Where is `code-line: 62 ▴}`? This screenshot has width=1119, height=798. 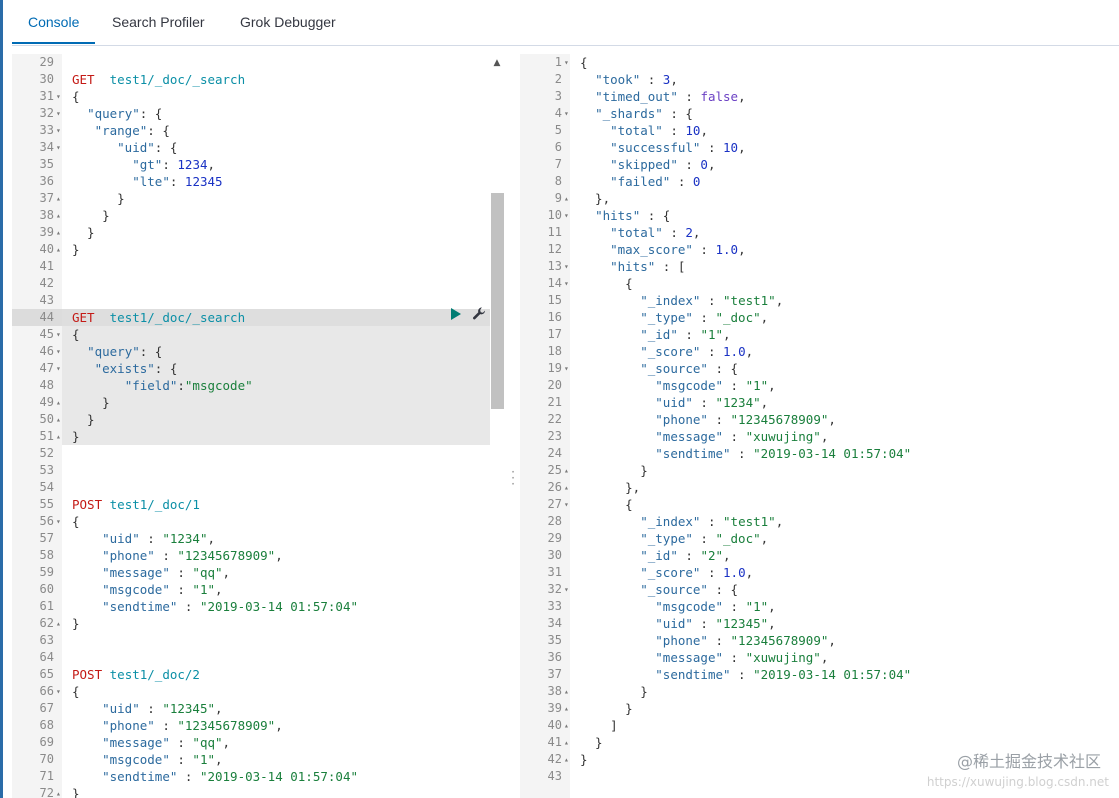 code-line: 62 ▴} is located at coordinates (251, 623).